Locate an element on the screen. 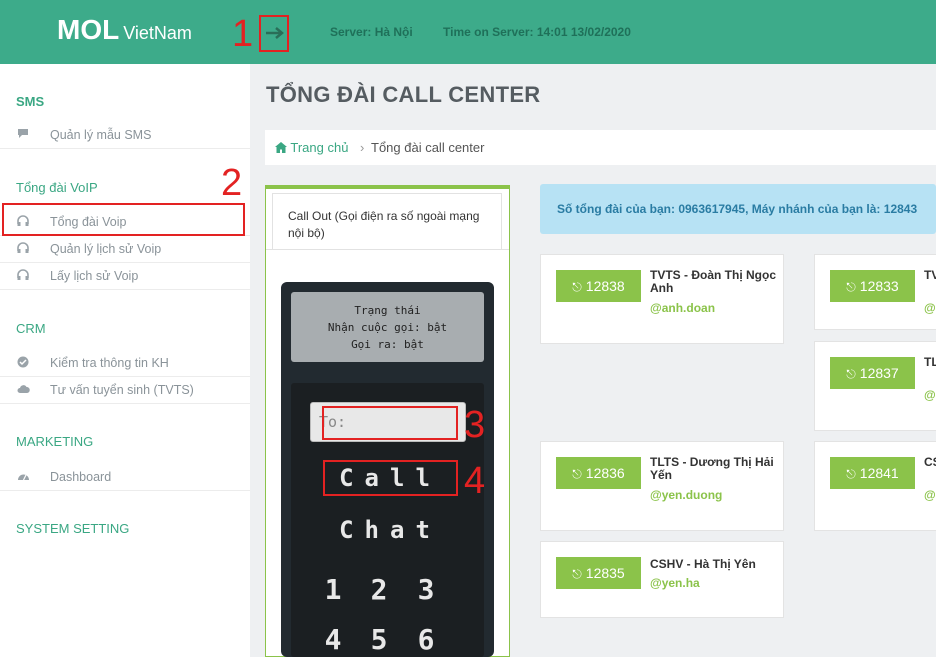 The width and height of the screenshot is (936, 657). breadcrumb-home-link: Trang chủ is located at coordinates (311, 147).